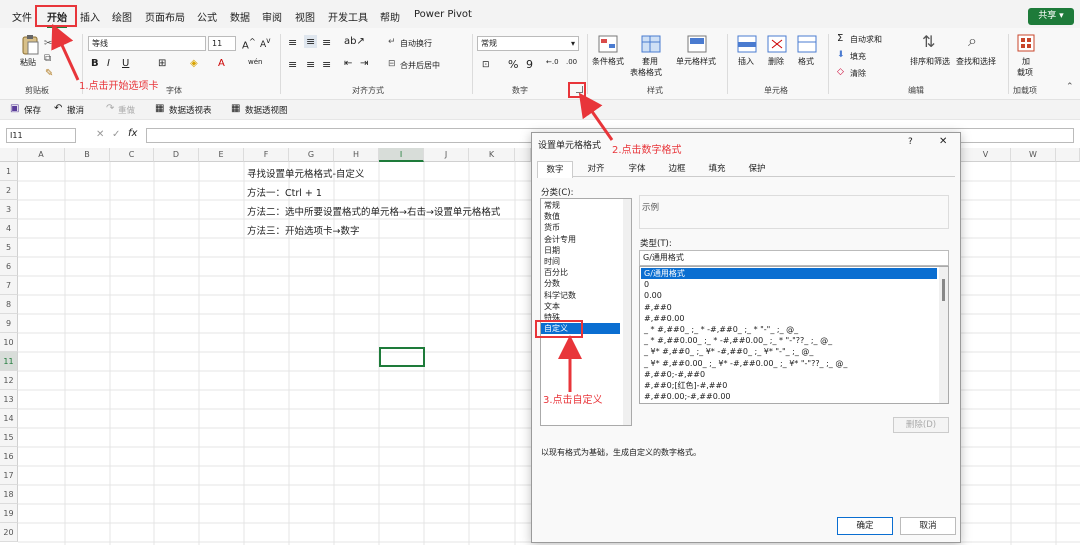  Describe the element at coordinates (573, 400) in the screenshot. I see `annotation-step3: 3.点击自定义` at that location.